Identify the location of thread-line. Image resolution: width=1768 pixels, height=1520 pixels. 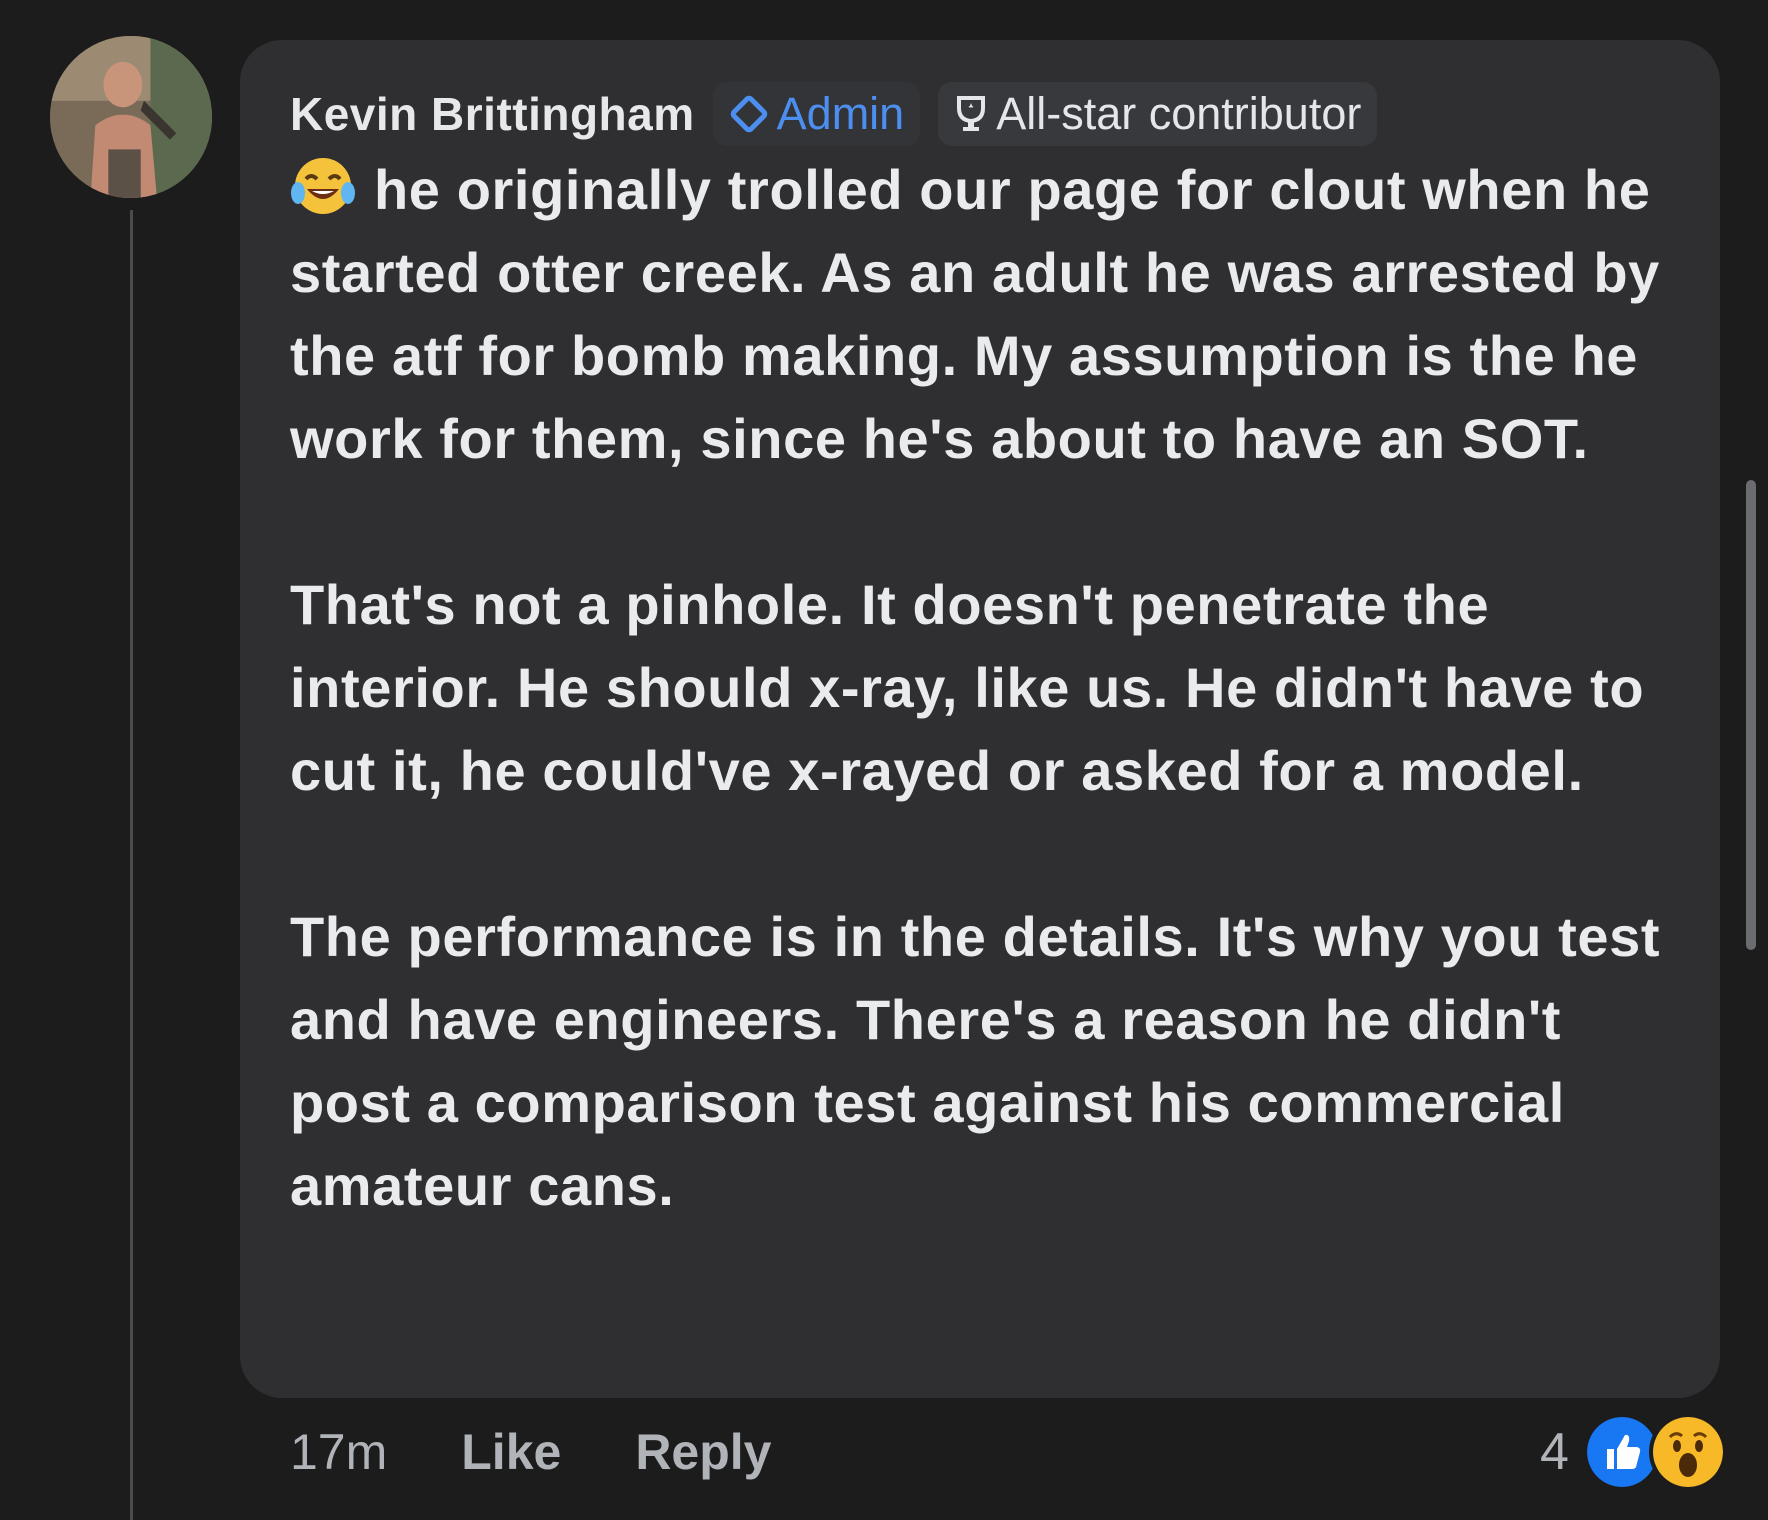
(131, 865).